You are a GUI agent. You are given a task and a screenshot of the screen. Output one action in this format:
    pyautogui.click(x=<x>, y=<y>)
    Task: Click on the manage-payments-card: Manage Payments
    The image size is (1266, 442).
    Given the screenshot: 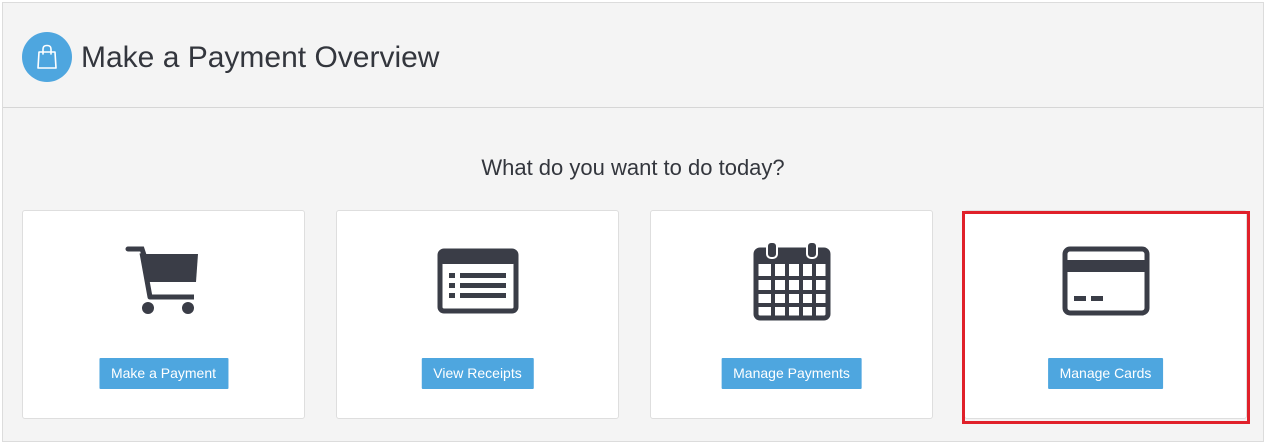 What is the action you would take?
    pyautogui.click(x=791, y=314)
    